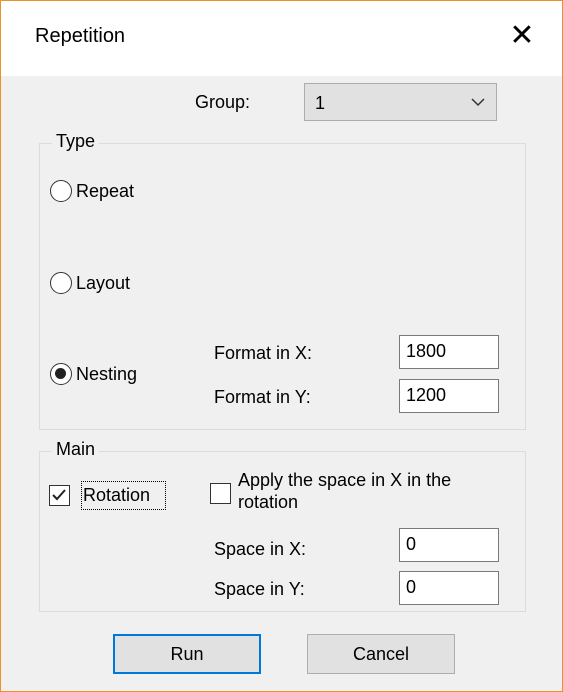  I want to click on title-bar: Repetition ✕, so click(281, 38).